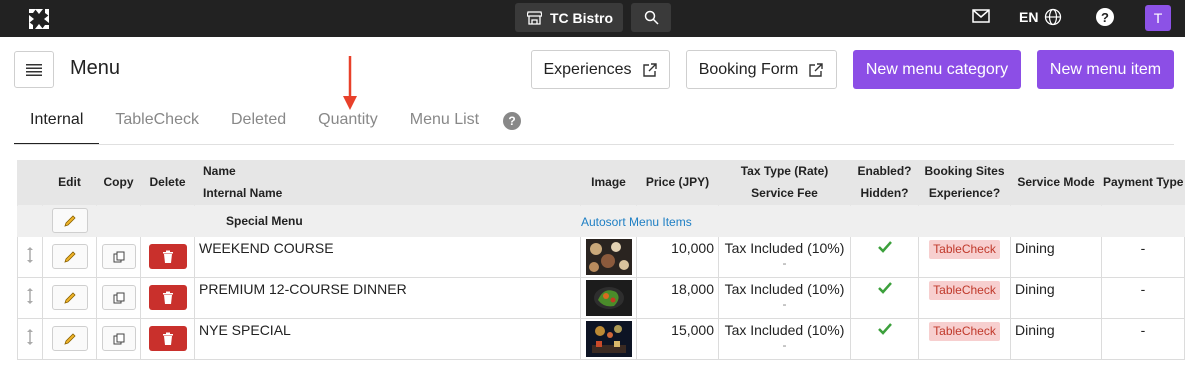 This screenshot has height=371, width=1185. Describe the element at coordinates (387, 338) in the screenshot. I see `item-name: NYE SPECIAL` at that location.